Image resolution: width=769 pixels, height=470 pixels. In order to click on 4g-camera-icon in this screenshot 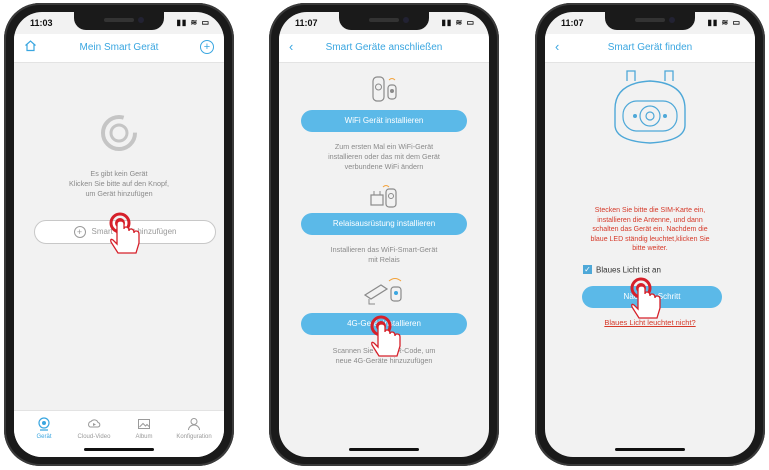, I will do `click(382, 291)`.